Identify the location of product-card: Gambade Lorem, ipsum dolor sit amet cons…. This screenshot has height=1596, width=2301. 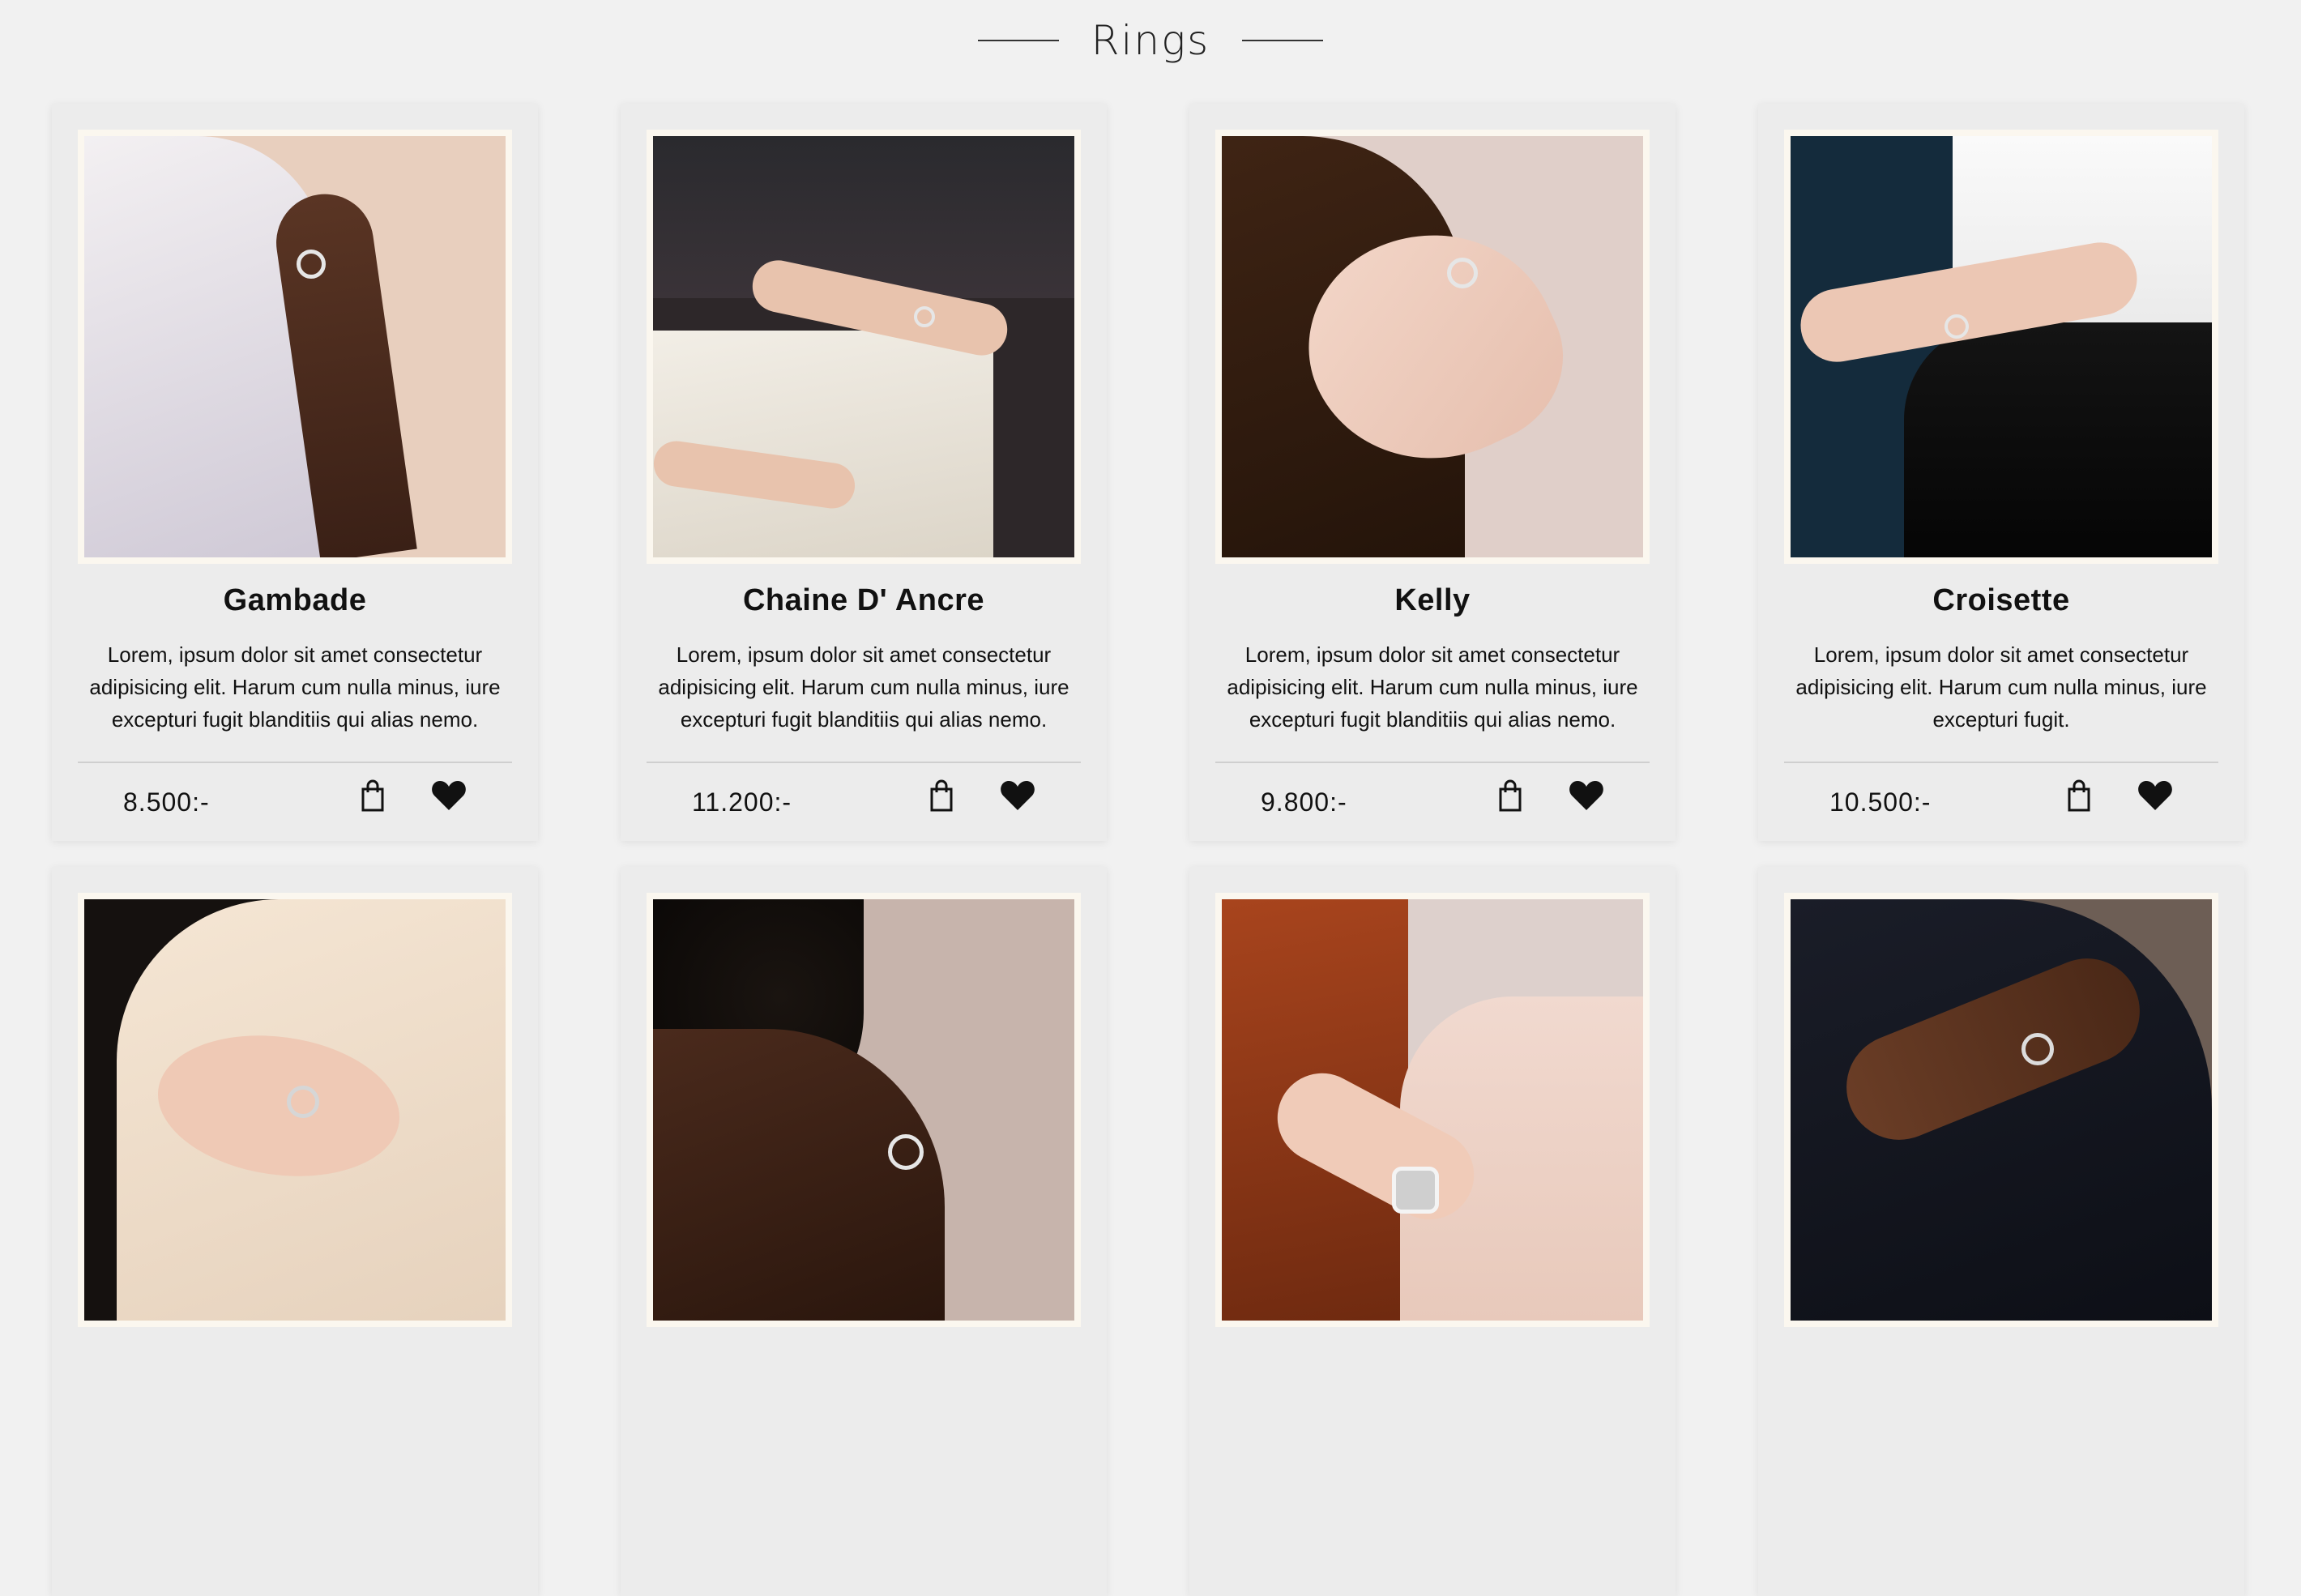
(295, 472).